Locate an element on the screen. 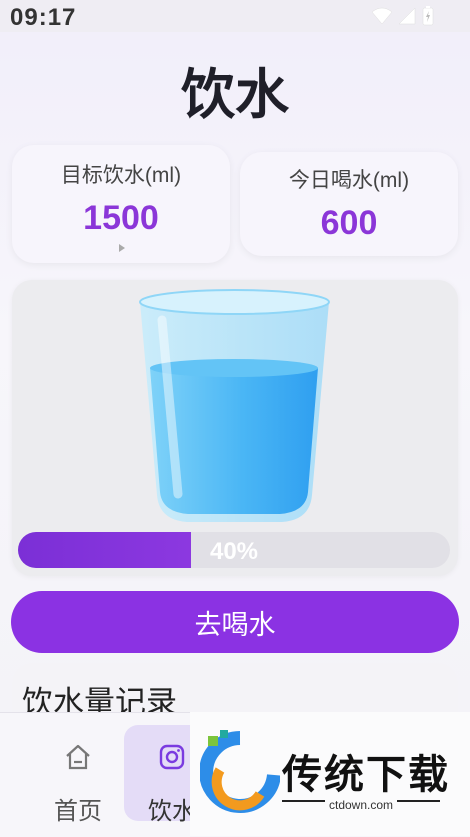 The width and height of the screenshot is (470, 837). watermark-logo-icon is located at coordinates (240, 771).